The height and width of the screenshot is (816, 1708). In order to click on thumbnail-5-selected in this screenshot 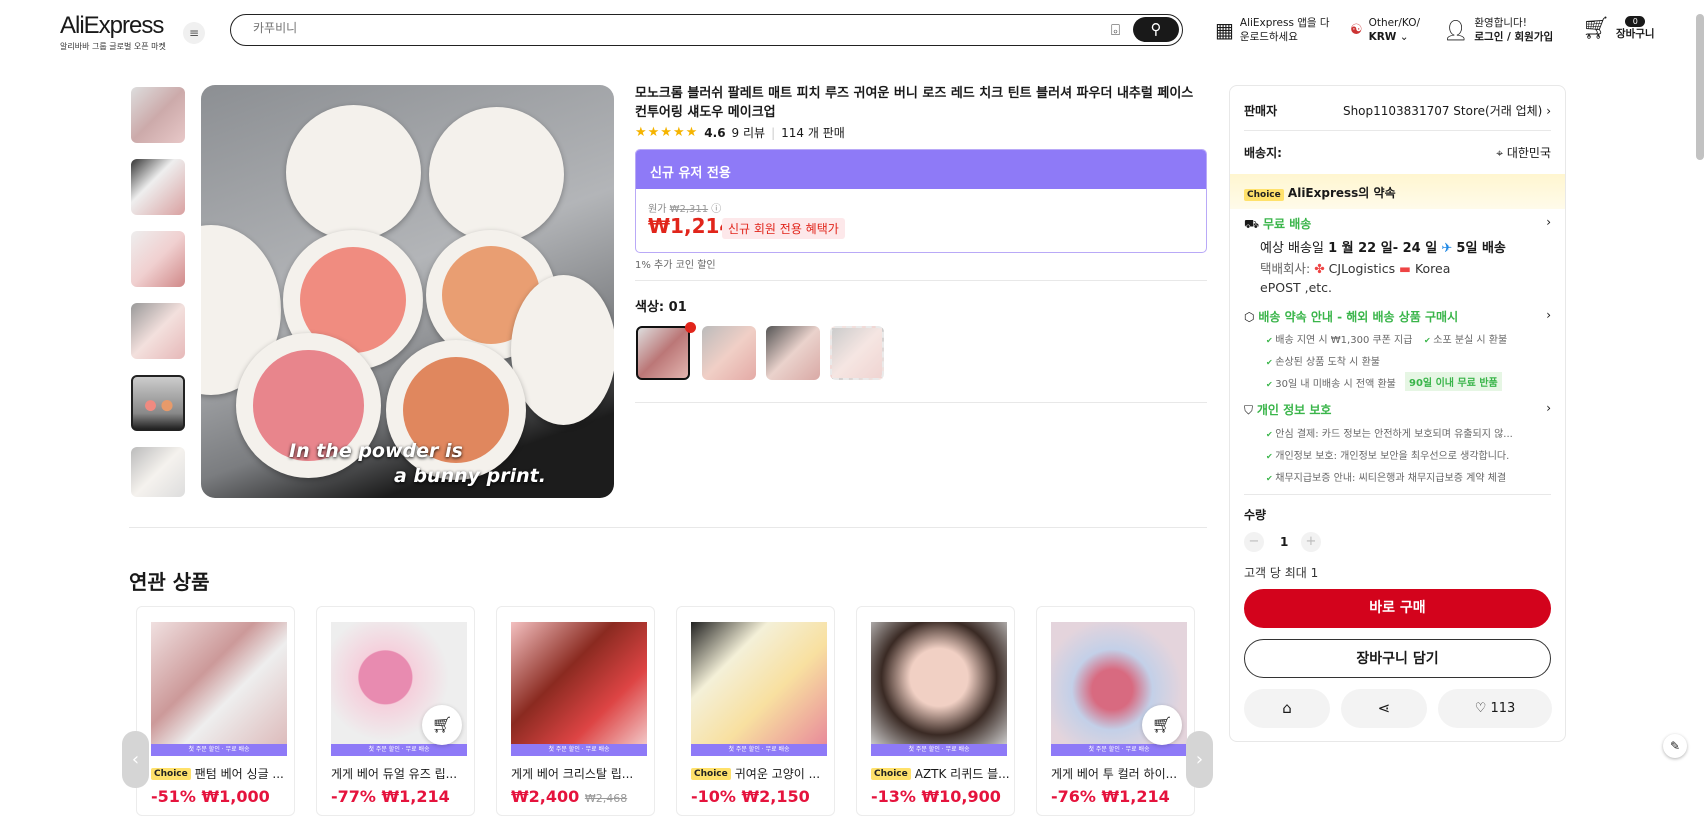, I will do `click(158, 403)`.